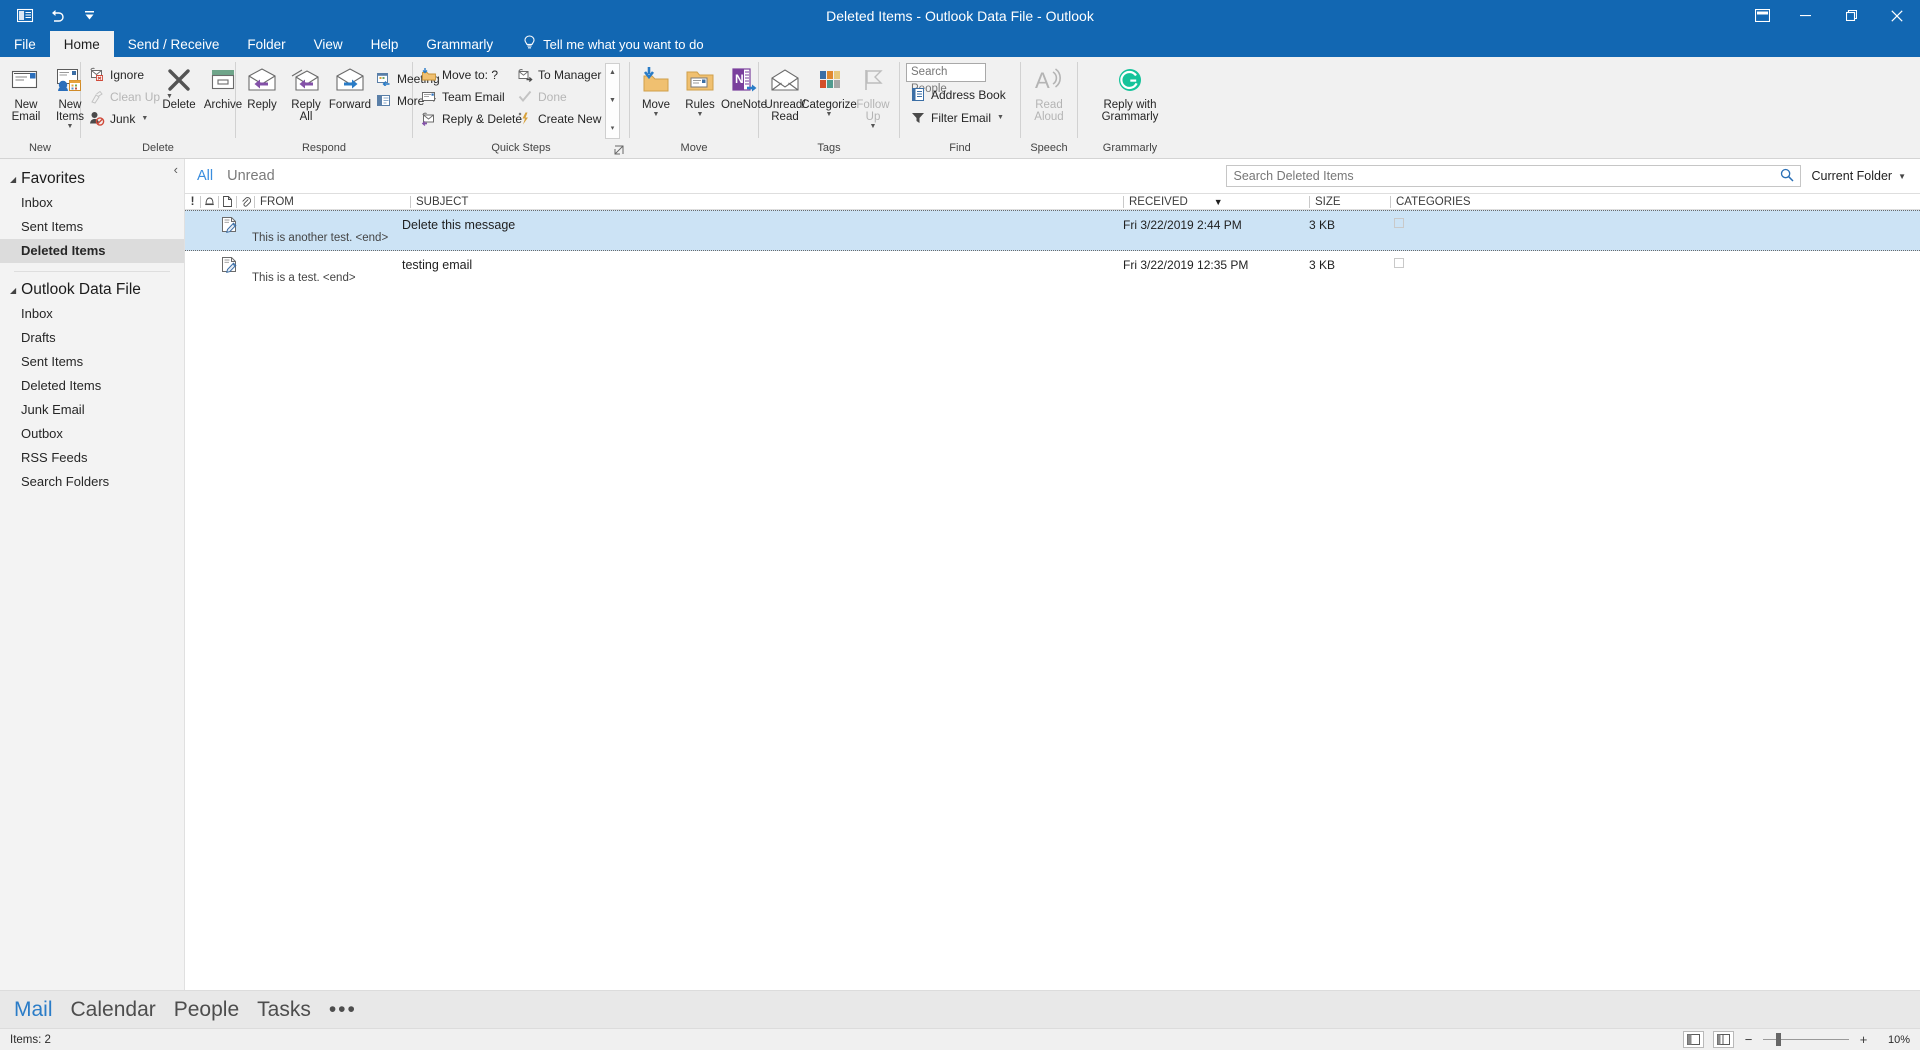 The image size is (1920, 1050). What do you see at coordinates (959, 94) in the screenshot?
I see `address-book-button: Address Book` at bounding box center [959, 94].